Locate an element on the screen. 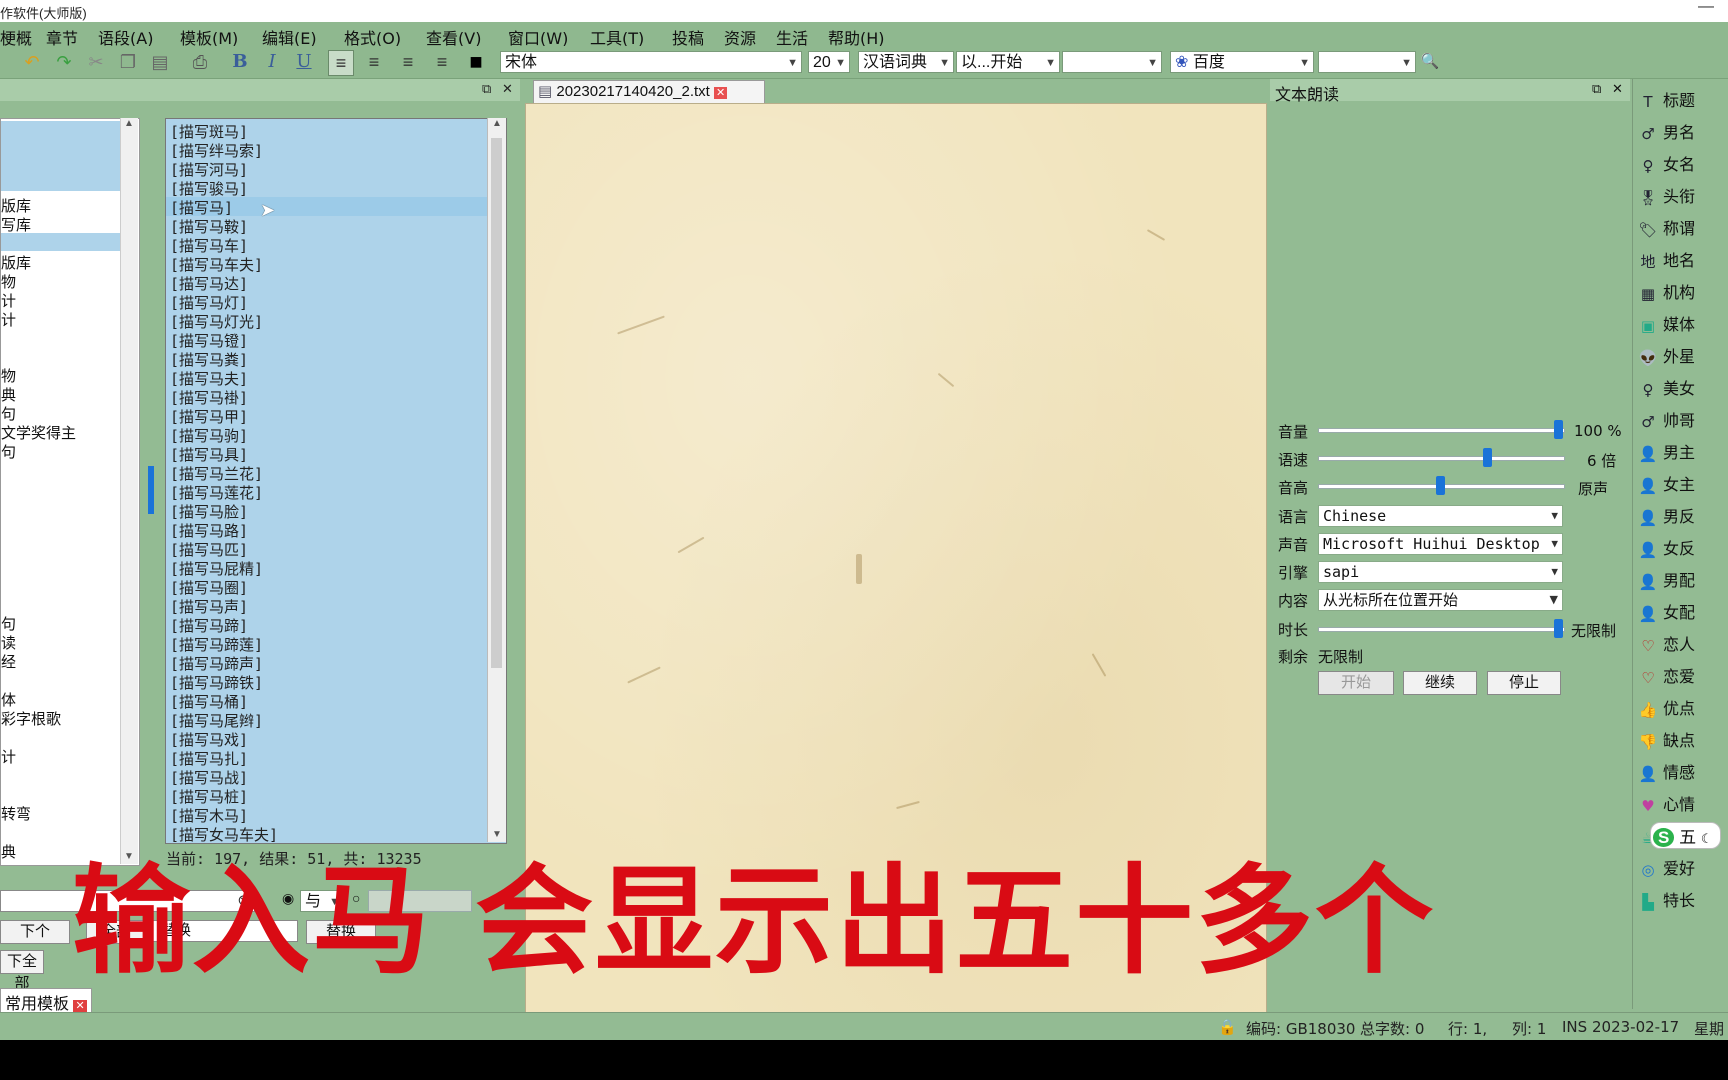 The height and width of the screenshot is (1080, 1728). italic-icon: I is located at coordinates (272, 62).